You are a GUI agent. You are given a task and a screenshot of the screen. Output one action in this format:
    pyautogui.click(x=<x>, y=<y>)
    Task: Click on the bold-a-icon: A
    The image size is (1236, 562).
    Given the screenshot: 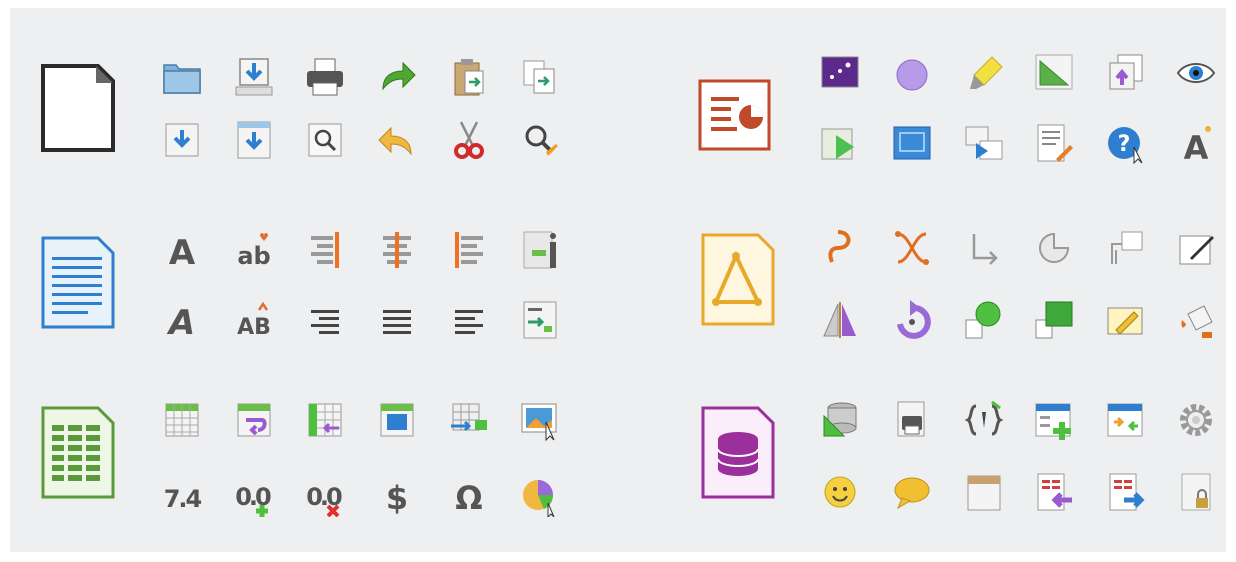 What is the action you would take?
    pyautogui.click(x=182, y=250)
    